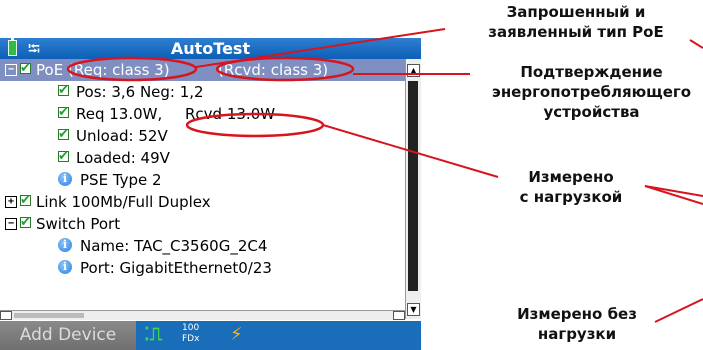 This screenshot has width=703, height=350. What do you see at coordinates (123, 158) in the screenshot?
I see `tree-item-label: Loaded: 49V` at bounding box center [123, 158].